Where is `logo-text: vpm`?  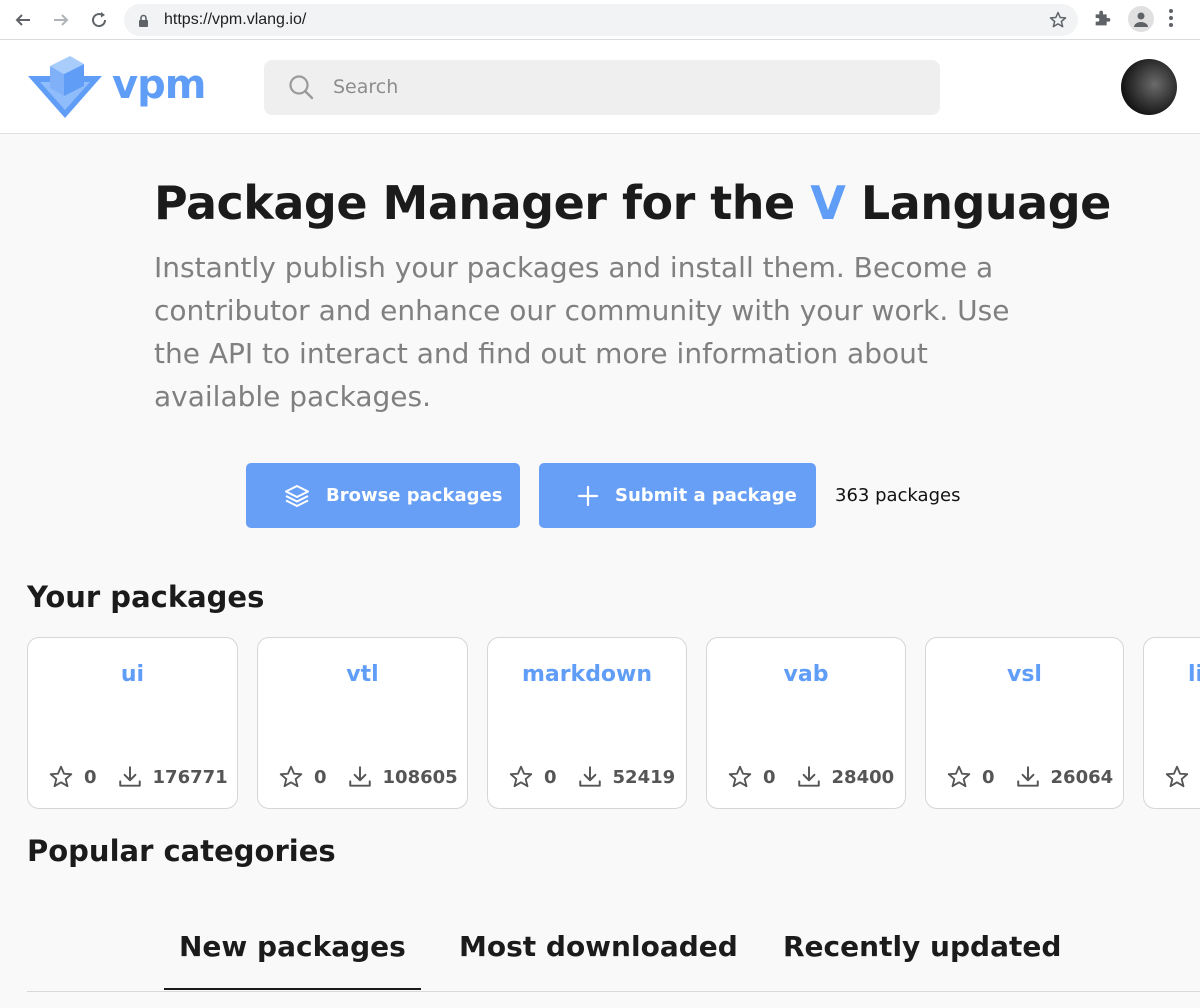
logo-text: vpm is located at coordinates (159, 85).